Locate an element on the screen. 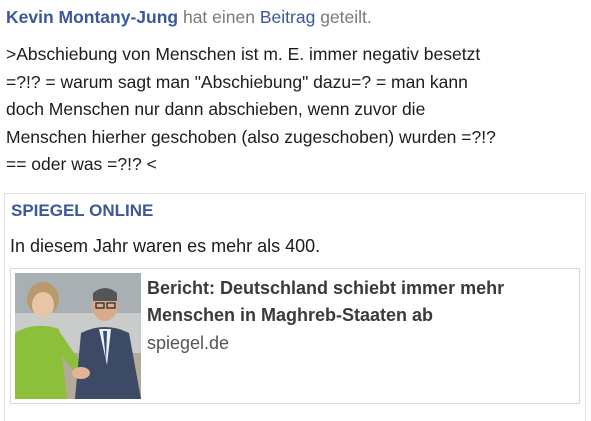 This screenshot has width=591, height=421. header-action-suffix: geteilt. is located at coordinates (346, 17).